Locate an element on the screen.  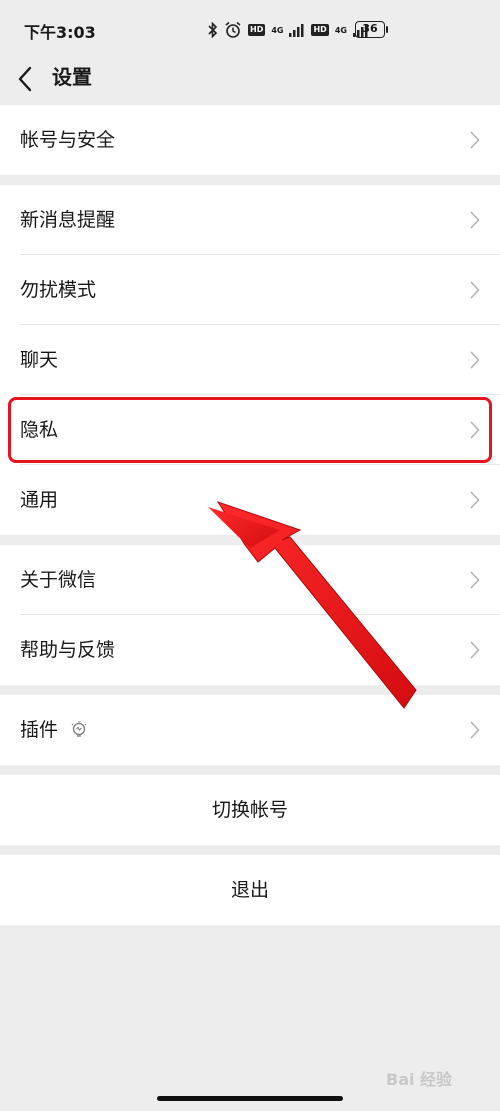
battery-tip is located at coordinates (387, 29).